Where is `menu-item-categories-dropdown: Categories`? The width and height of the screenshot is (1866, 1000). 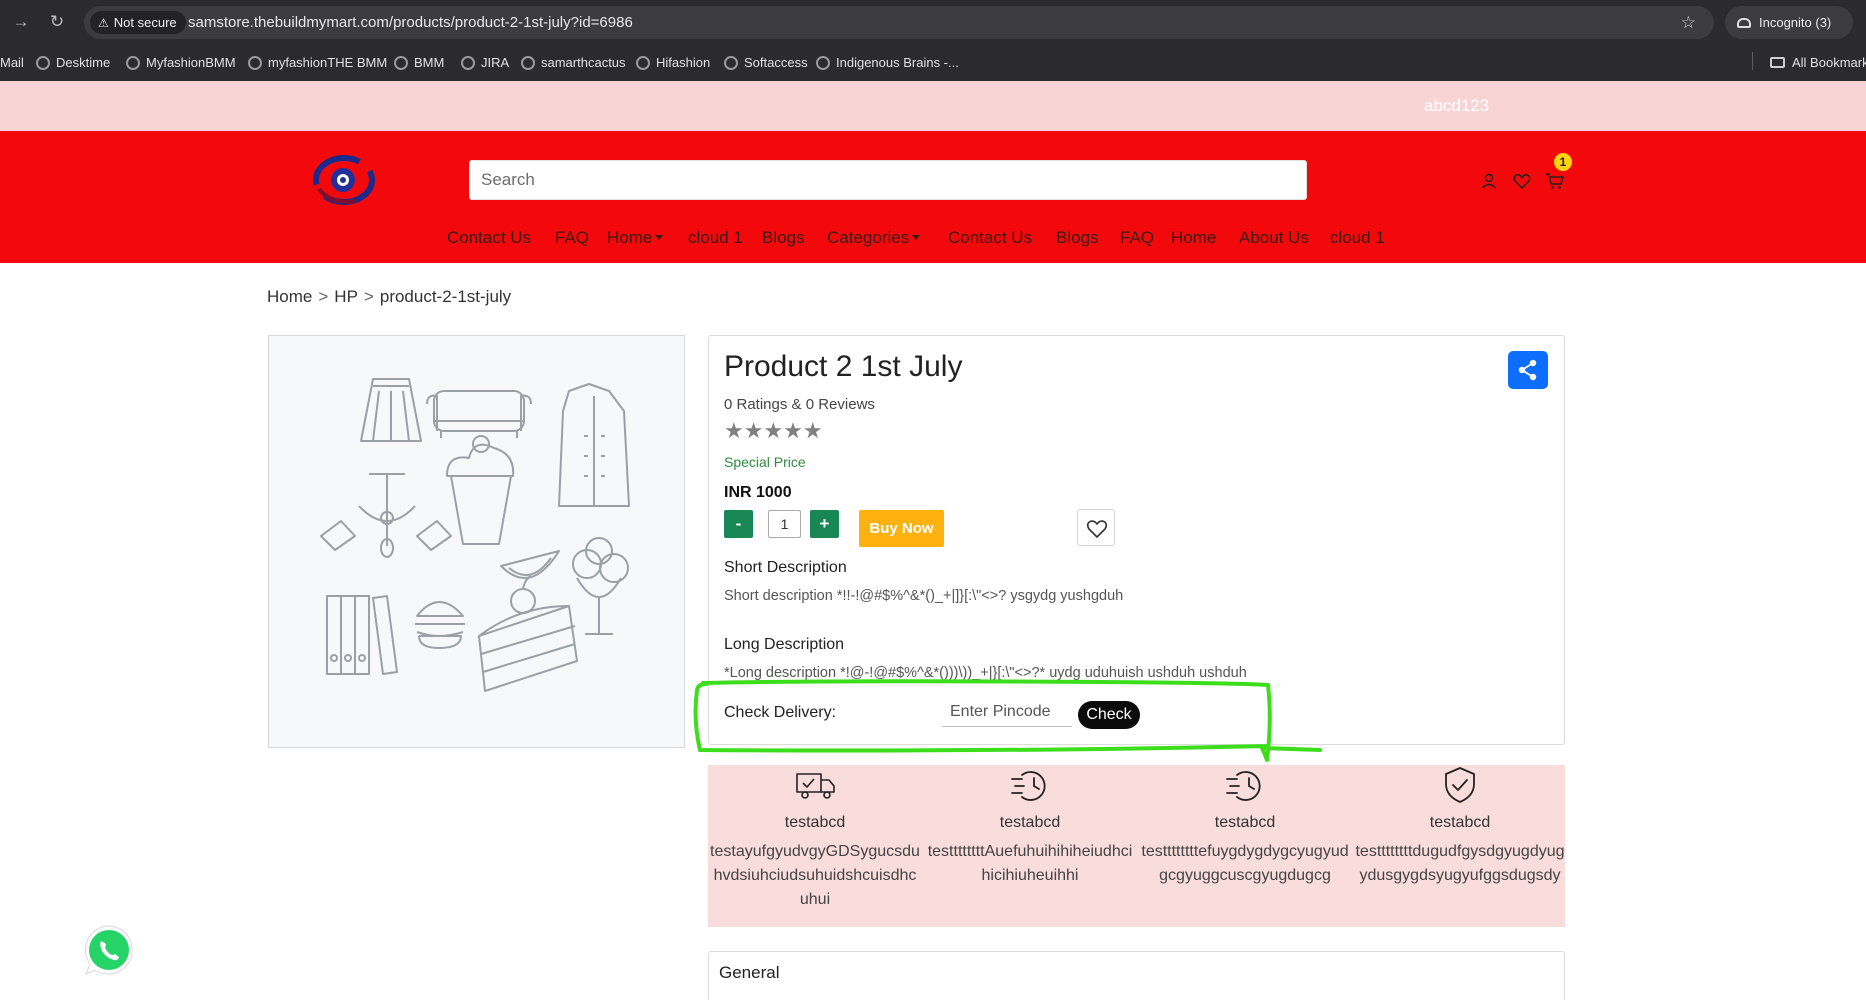
menu-item-categories-dropdown: Categories is located at coordinates (874, 238).